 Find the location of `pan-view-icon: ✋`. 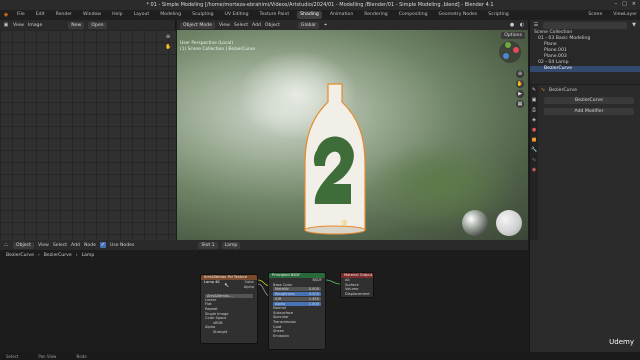

pan-view-icon: ✋ is located at coordinates (520, 84).